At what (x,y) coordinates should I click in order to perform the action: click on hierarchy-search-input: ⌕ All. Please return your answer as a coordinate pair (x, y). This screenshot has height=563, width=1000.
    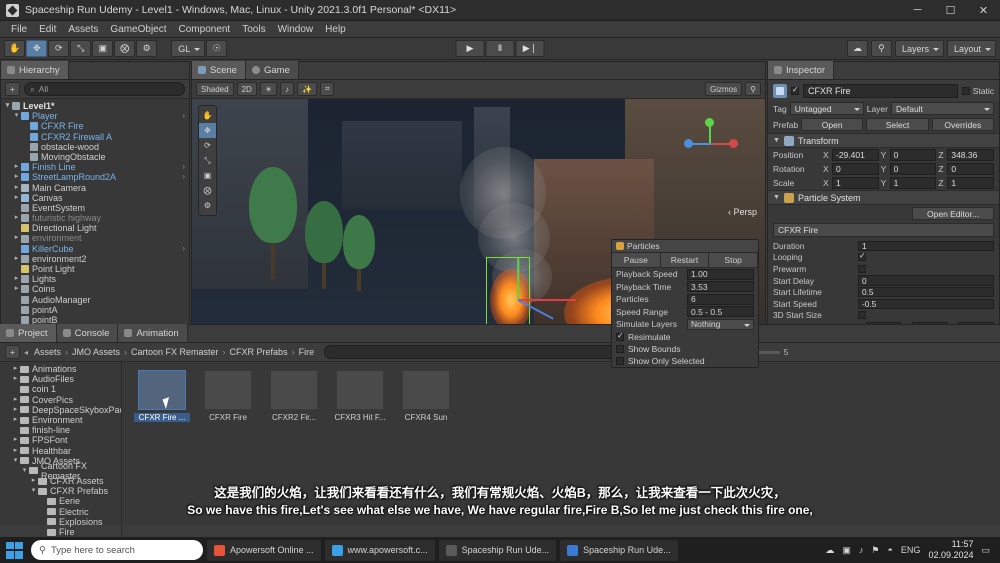
    Looking at the image, I should click on (104, 89).